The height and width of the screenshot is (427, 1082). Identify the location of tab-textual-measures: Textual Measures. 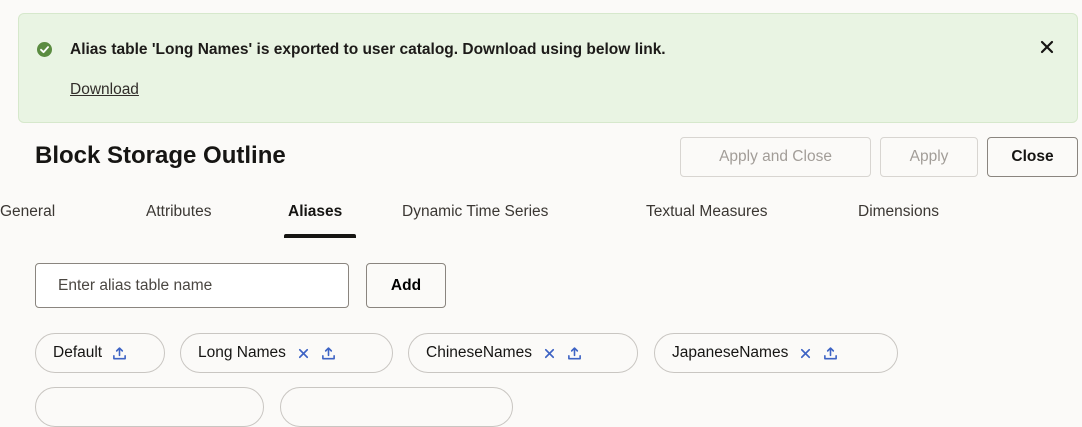
(706, 212).